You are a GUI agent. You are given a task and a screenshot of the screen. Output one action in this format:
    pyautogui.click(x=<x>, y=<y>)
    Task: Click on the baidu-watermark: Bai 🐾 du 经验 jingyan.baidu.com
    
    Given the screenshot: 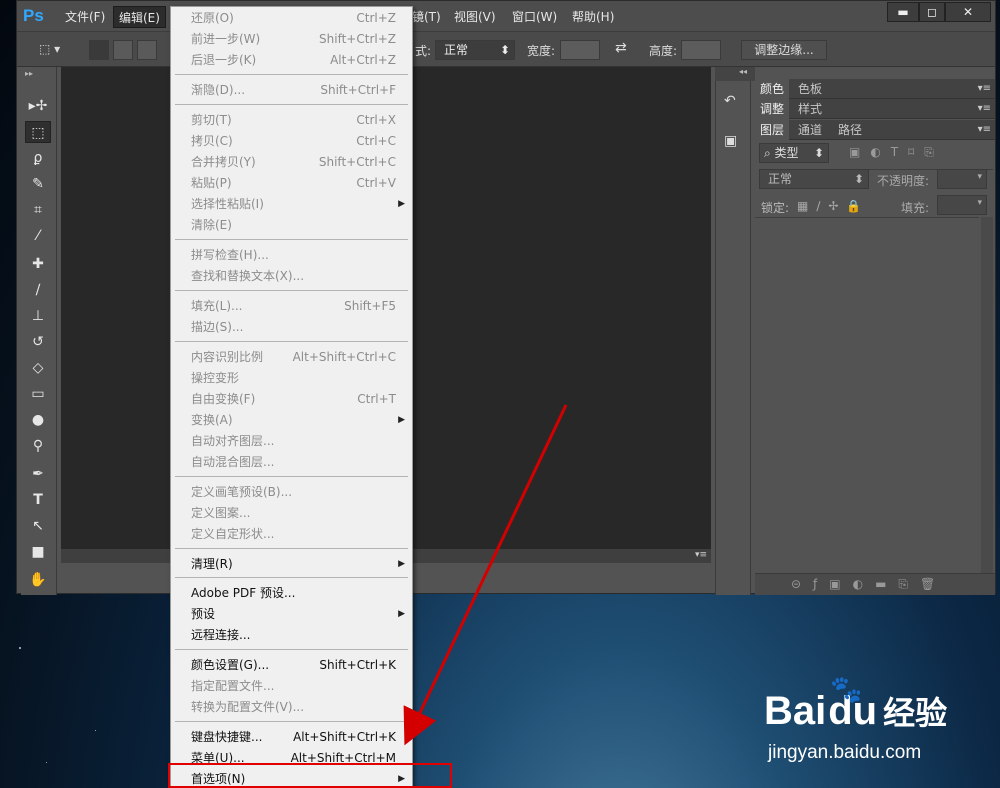 What is the action you would take?
    pyautogui.click(x=877, y=725)
    